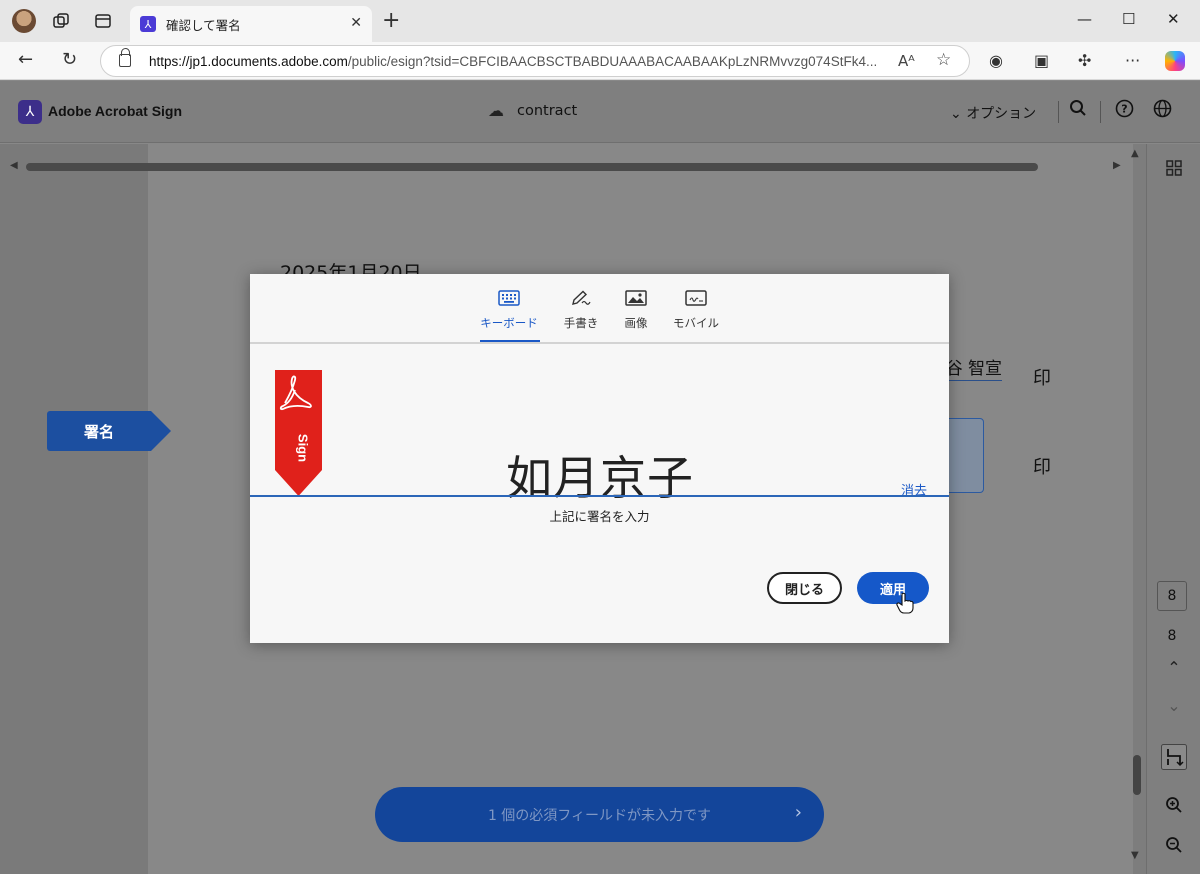 Image resolution: width=1200 pixels, height=874 pixels. What do you see at coordinates (1117, 165) in the screenshot?
I see `scroll-right-arrow-icon: ▶` at bounding box center [1117, 165].